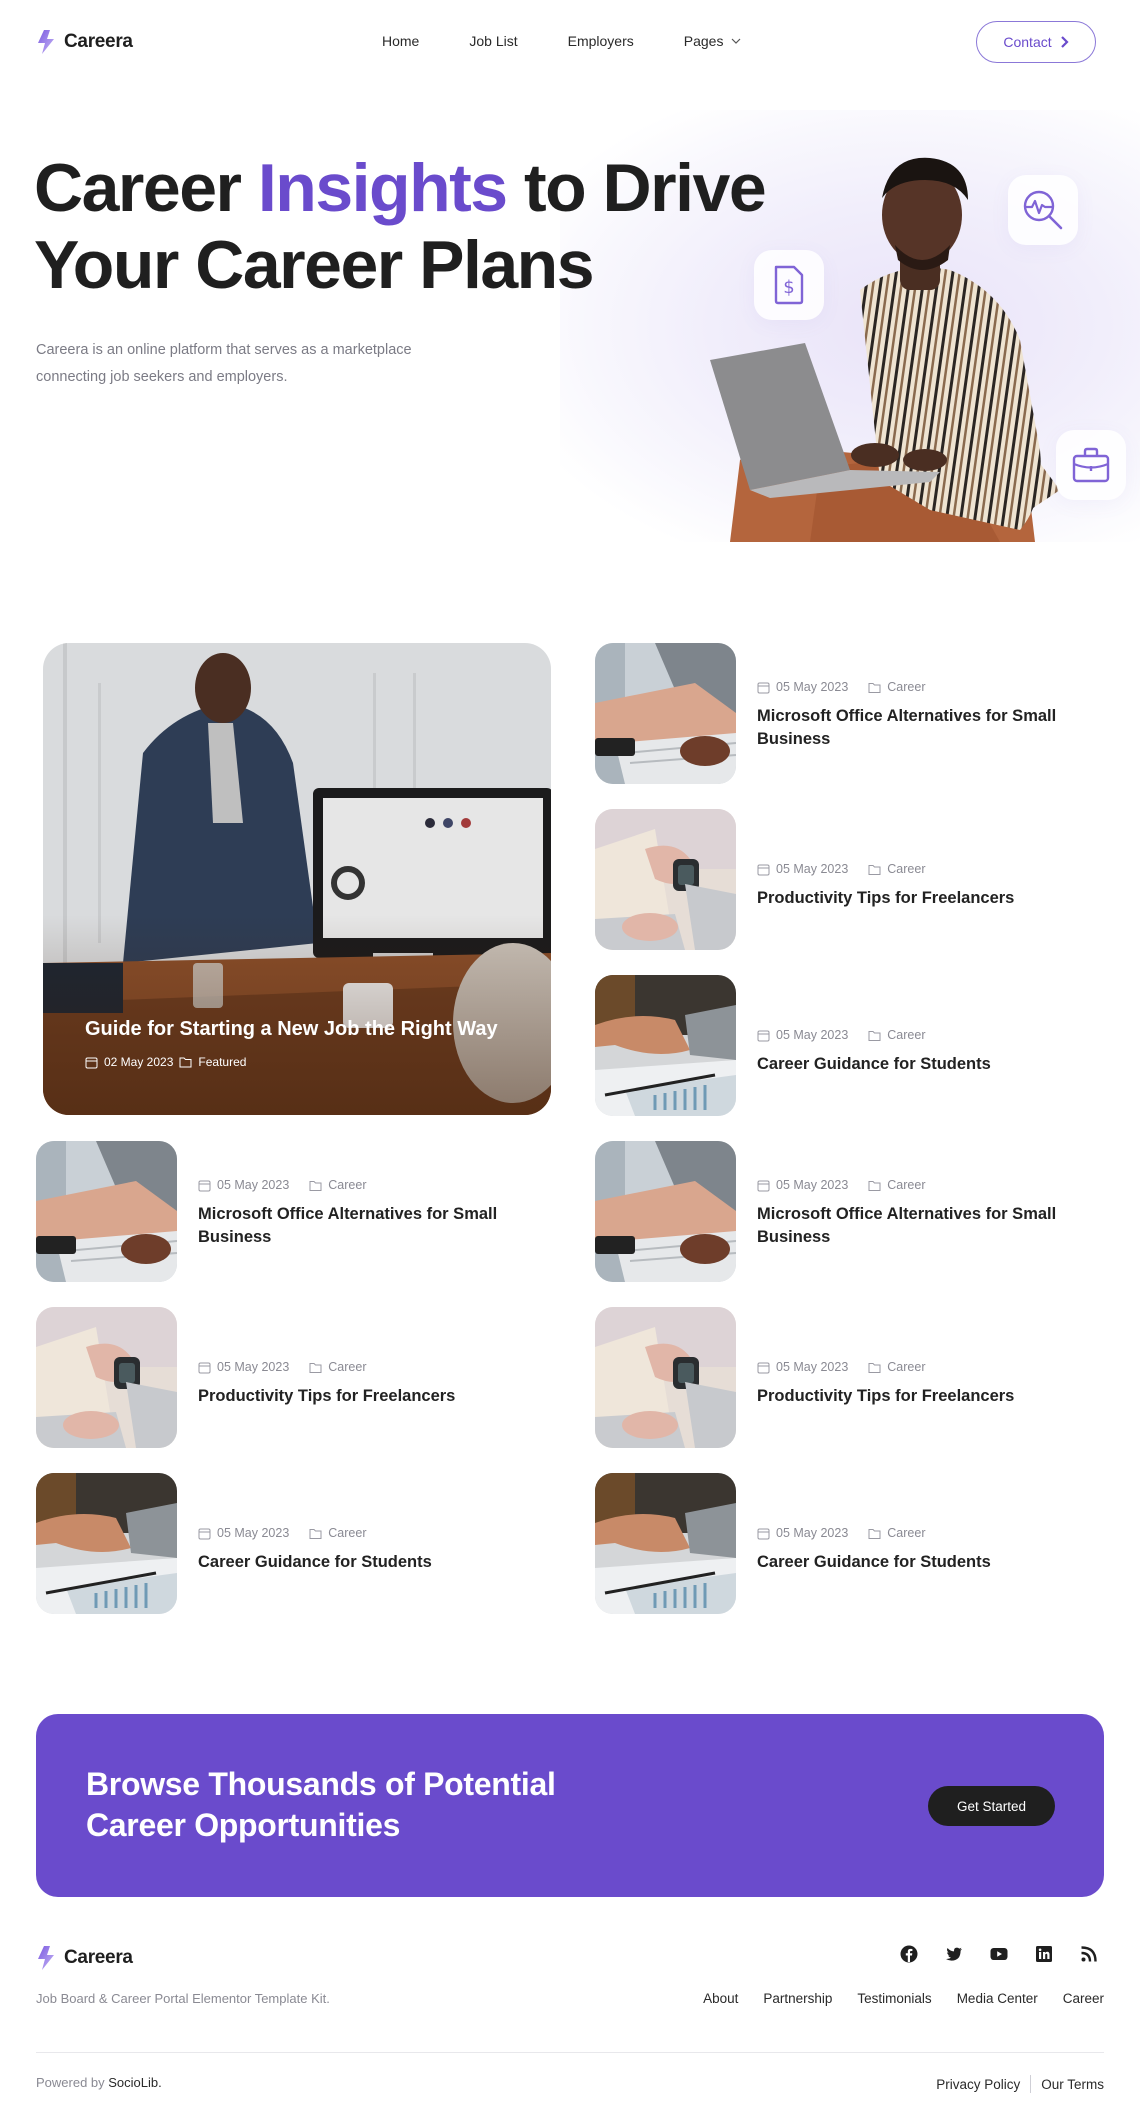  I want to click on footer-link-media-center: Media Center, so click(997, 1998).